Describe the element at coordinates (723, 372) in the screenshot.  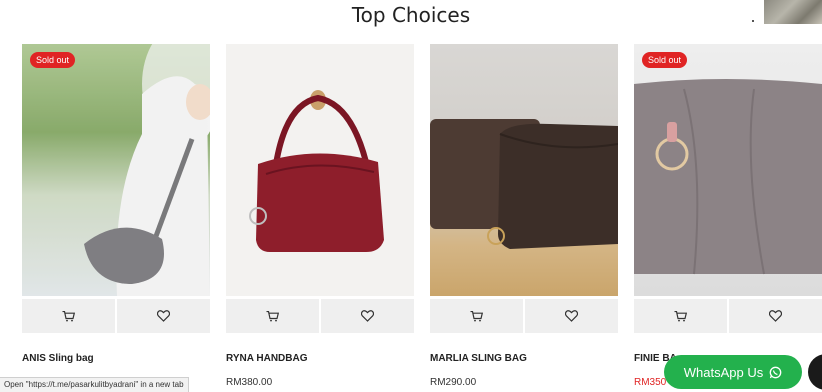
I see `whatsapp-label: WhatsApp Us` at that location.